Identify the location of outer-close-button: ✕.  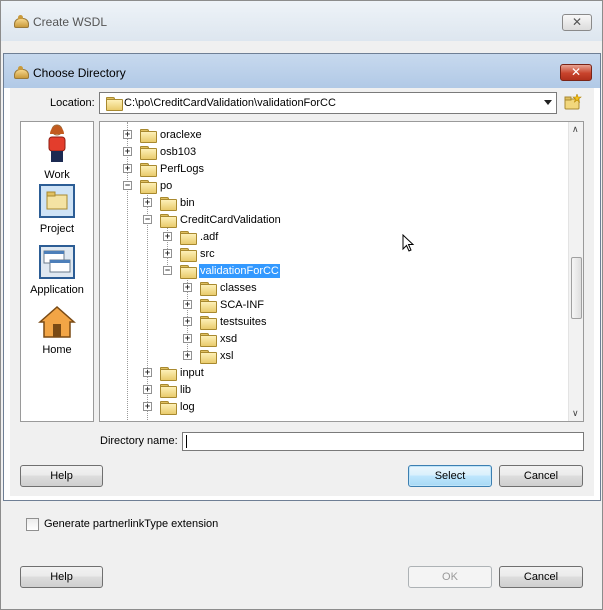
(577, 22).